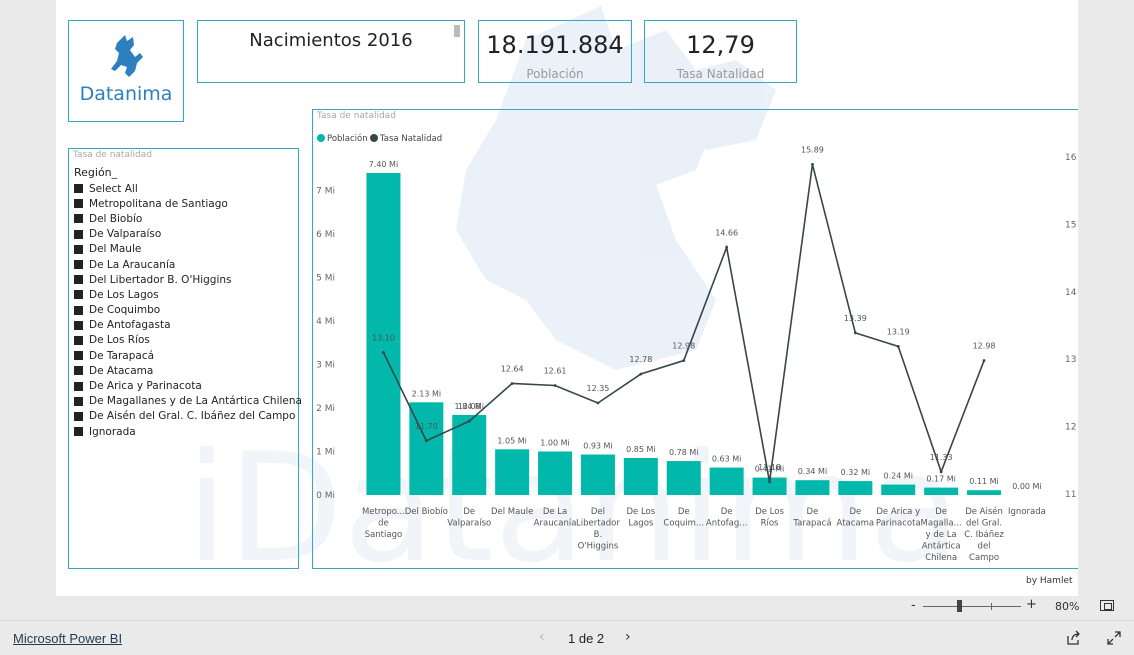 This screenshot has width=1134, height=655. I want to click on x-tick-label: Tarapacá, so click(811, 524).